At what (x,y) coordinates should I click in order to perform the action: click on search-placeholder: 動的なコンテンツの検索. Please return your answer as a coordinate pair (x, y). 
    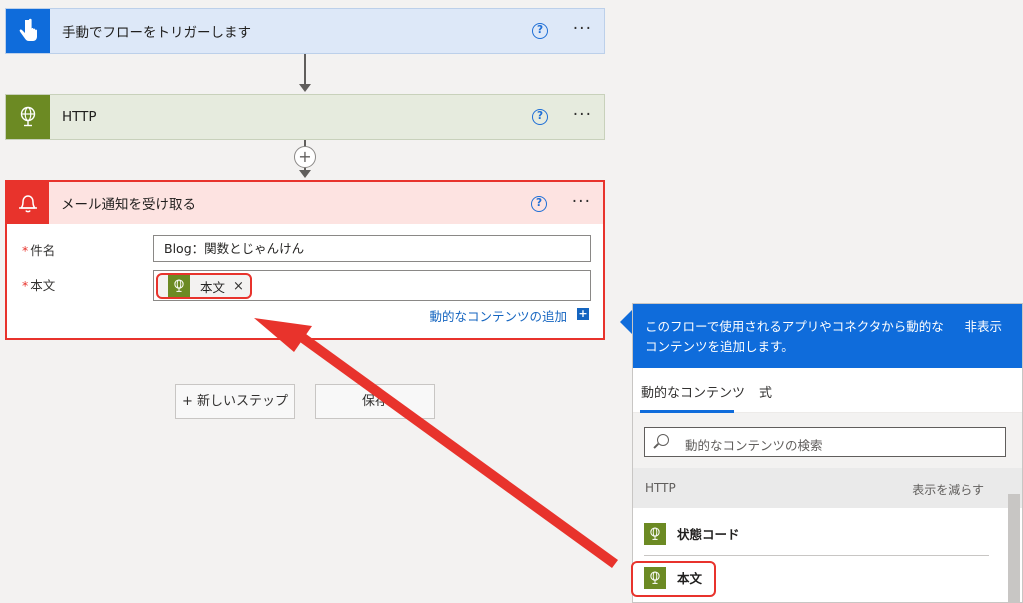
    Looking at the image, I should click on (754, 445).